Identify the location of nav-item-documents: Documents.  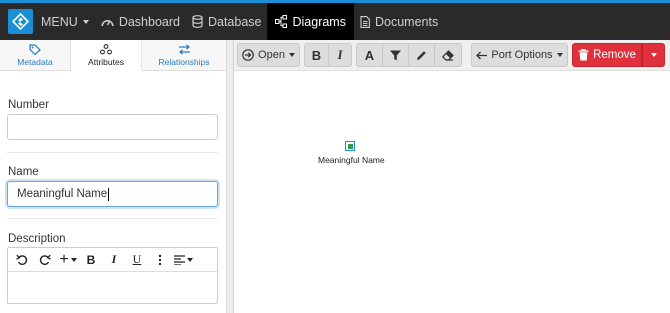
(399, 21).